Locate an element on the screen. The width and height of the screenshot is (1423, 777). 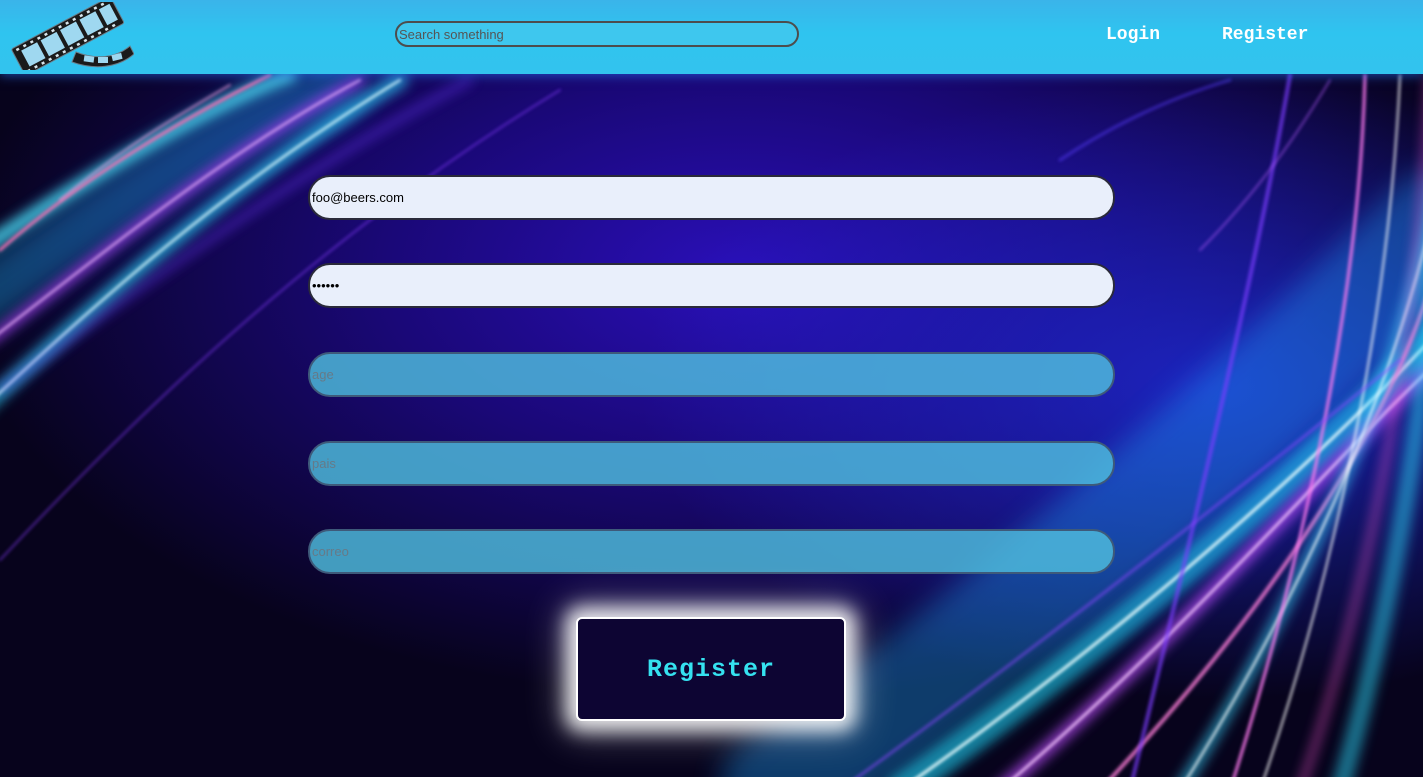
country-field is located at coordinates (711, 463).